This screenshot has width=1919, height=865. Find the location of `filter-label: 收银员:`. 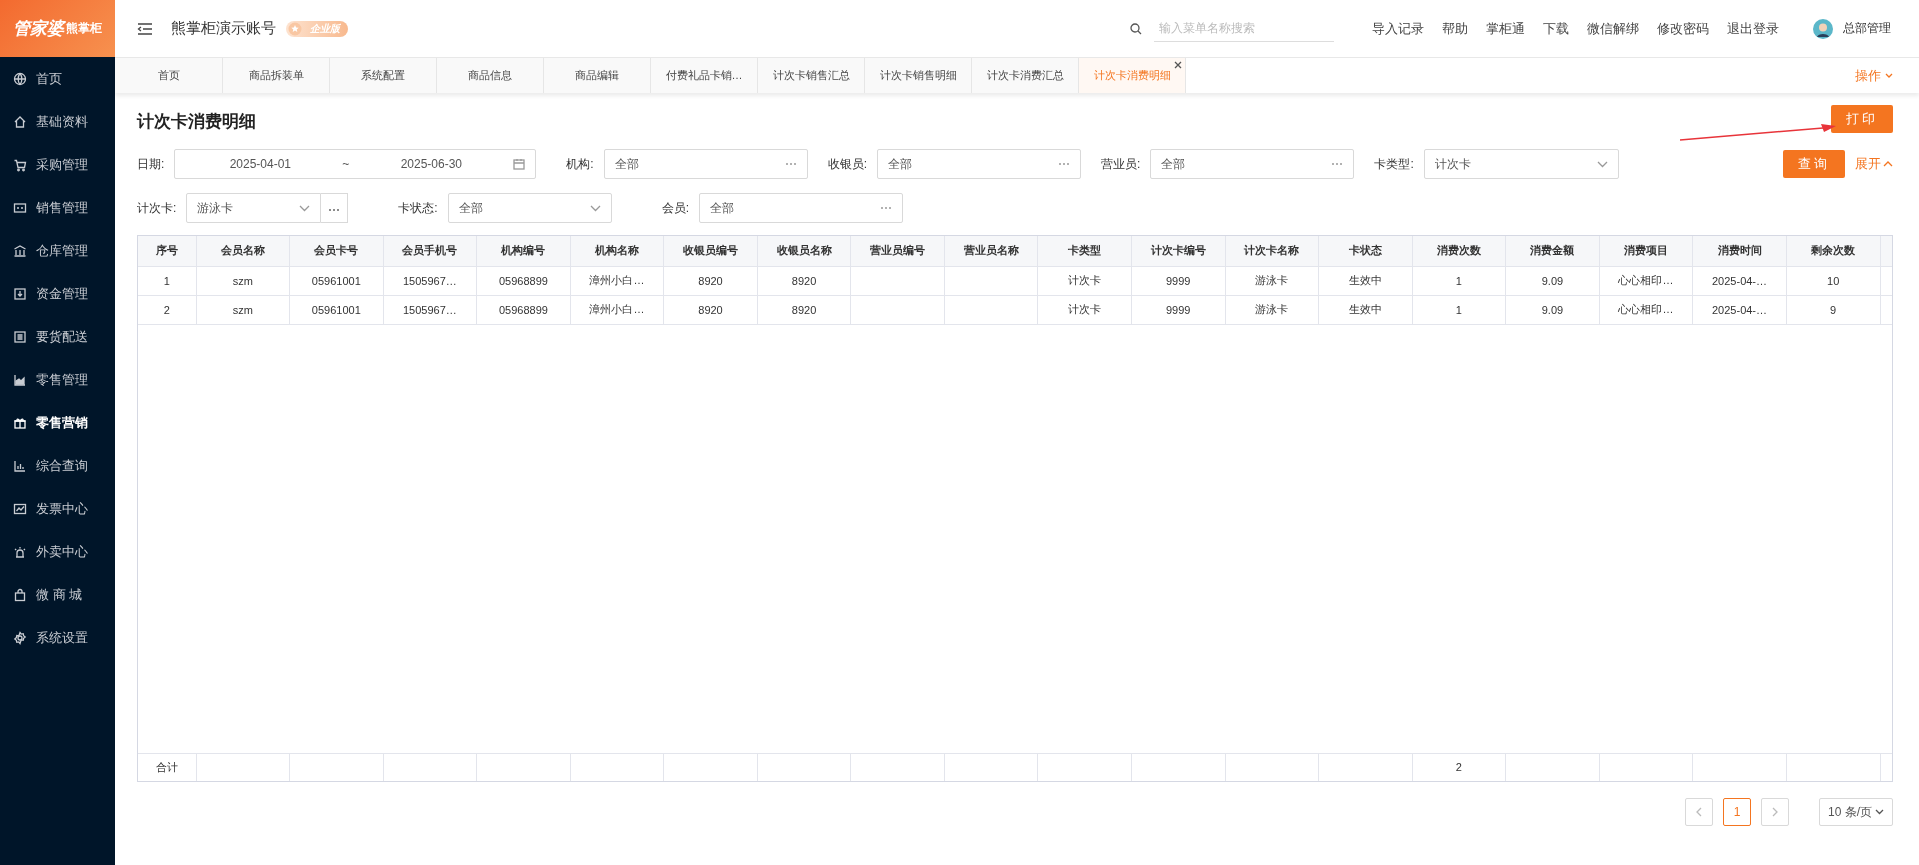

filter-label: 收银员: is located at coordinates (847, 164).